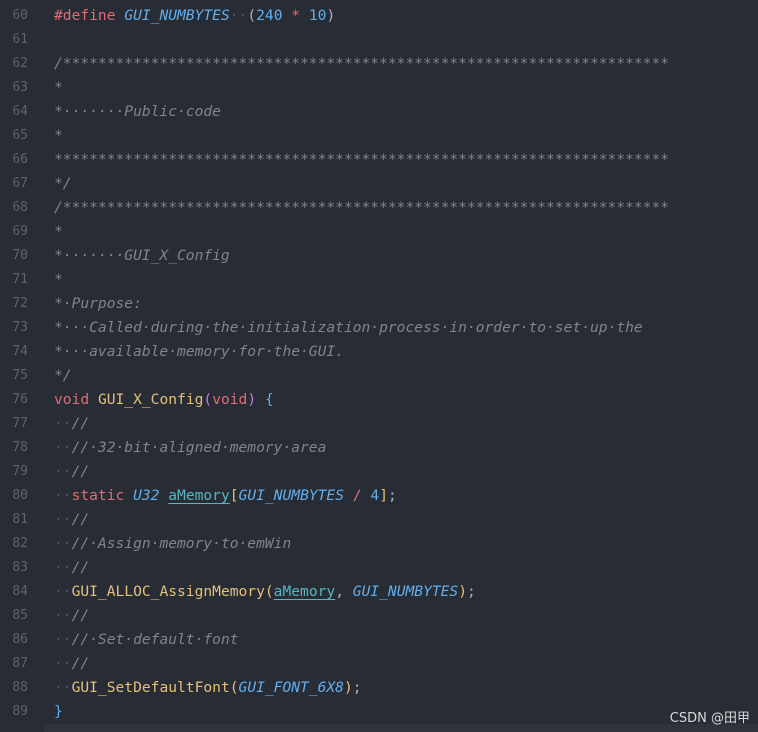 This screenshot has height=732, width=758. Describe the element at coordinates (20, 63) in the screenshot. I see `line-number: 62` at that location.